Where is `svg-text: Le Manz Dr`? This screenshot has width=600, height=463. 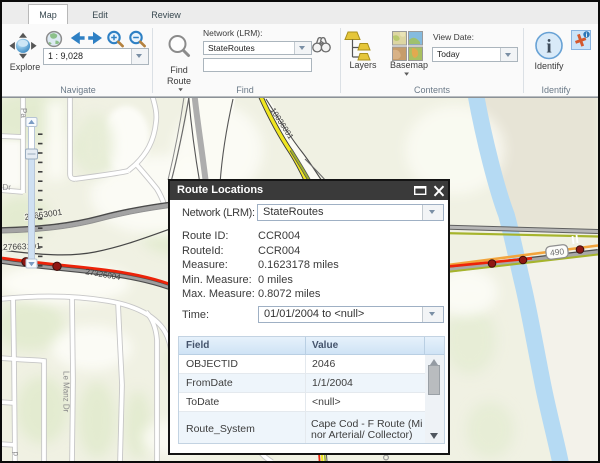 svg-text: Le Manz Dr is located at coordinates (66, 392).